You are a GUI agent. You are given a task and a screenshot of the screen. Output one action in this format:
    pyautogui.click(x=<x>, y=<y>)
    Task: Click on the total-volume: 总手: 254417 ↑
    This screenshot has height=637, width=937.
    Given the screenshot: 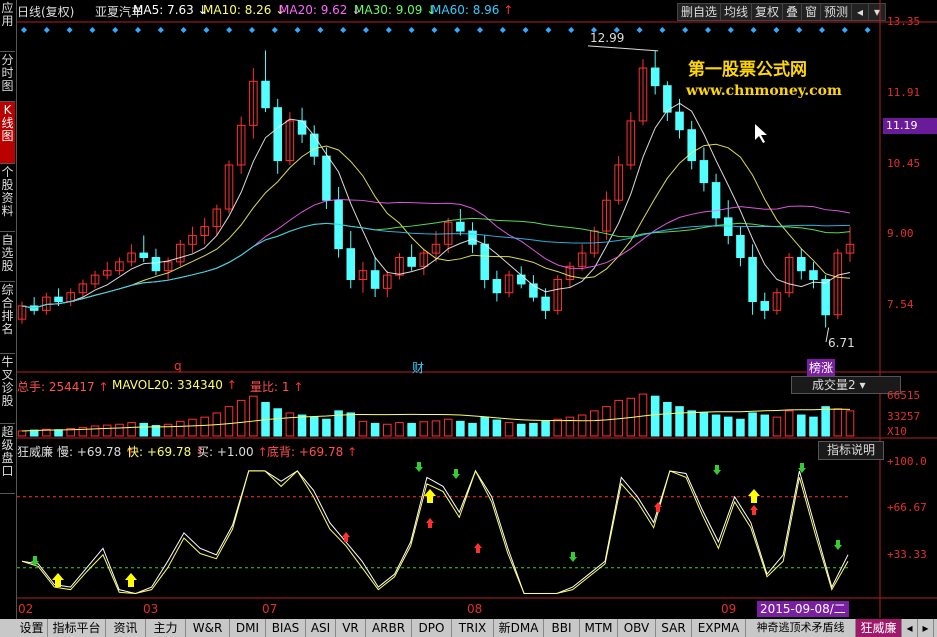 What is the action you would take?
    pyautogui.click(x=63, y=387)
    